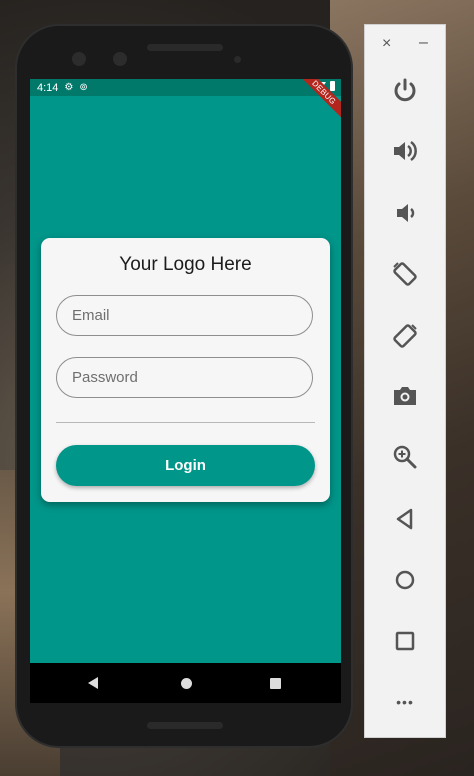 This screenshot has height=776, width=474. I want to click on phone-camera, so click(79, 59).